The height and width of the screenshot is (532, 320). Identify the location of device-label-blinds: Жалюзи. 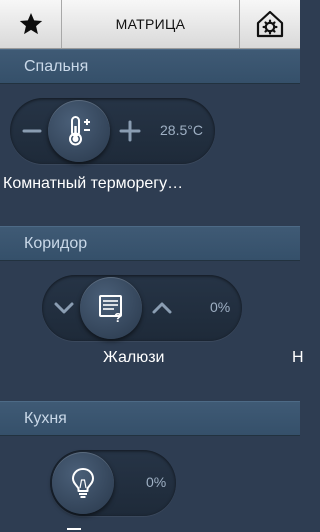
(133, 358).